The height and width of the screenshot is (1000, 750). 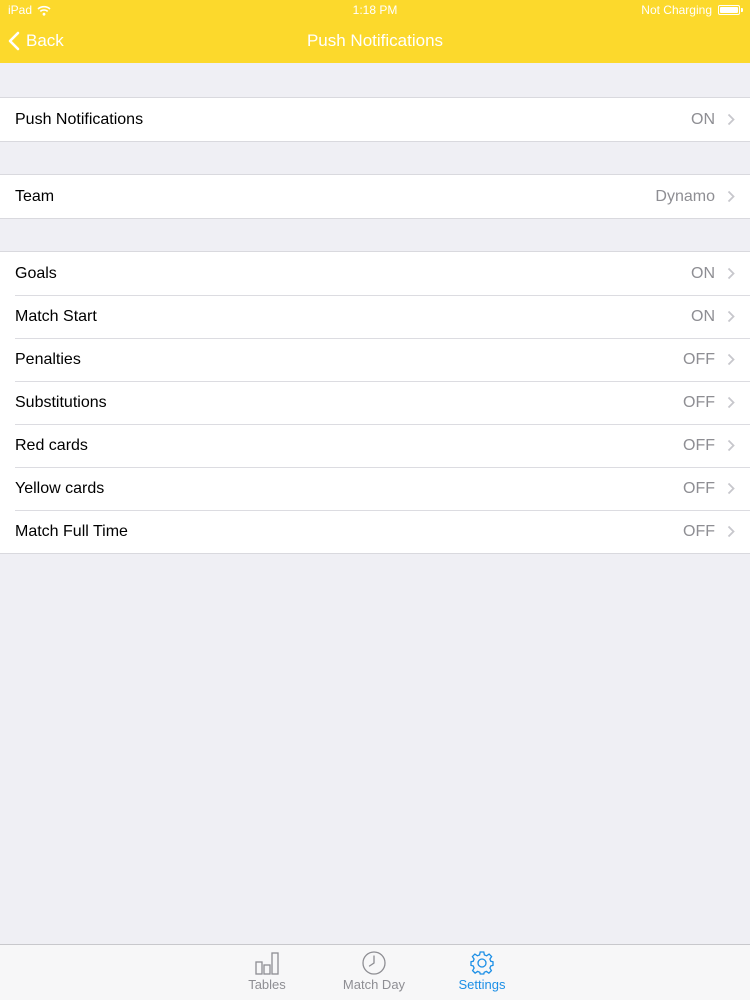 I want to click on setting-row-red-cards: Red cards OFF, so click(x=375, y=445).